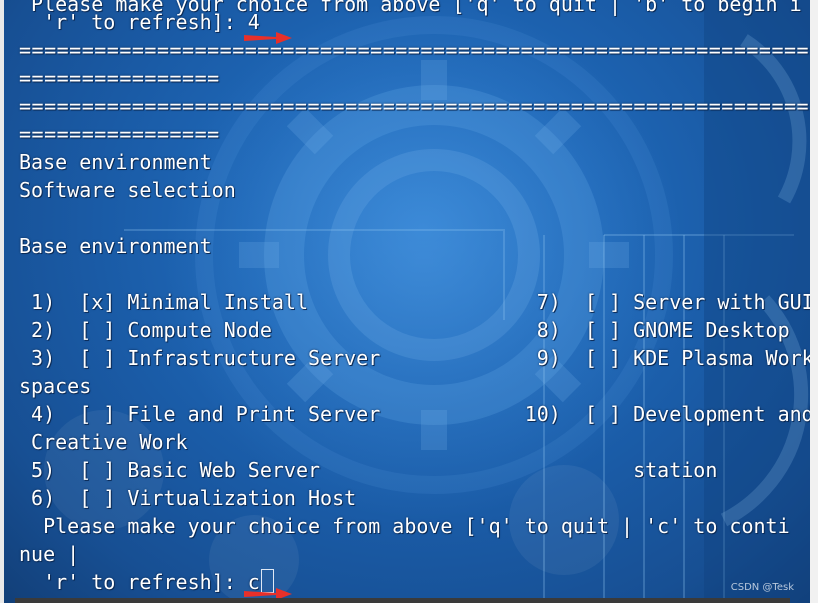 The width and height of the screenshot is (818, 603). I want to click on section-heading-software-selection: Software selection, so click(127, 190).